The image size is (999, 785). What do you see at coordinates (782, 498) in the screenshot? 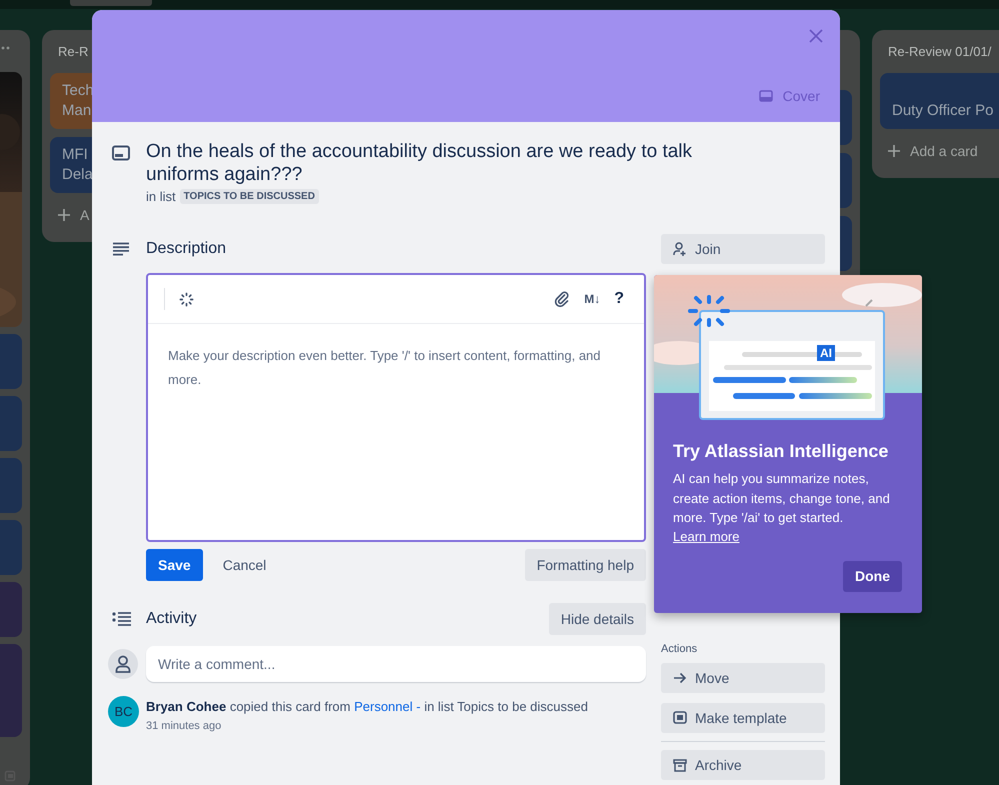
I see `popup-text: AI can help you summarize notes, create action items, change tone, and more. Type '/ai' to get started.` at bounding box center [782, 498].